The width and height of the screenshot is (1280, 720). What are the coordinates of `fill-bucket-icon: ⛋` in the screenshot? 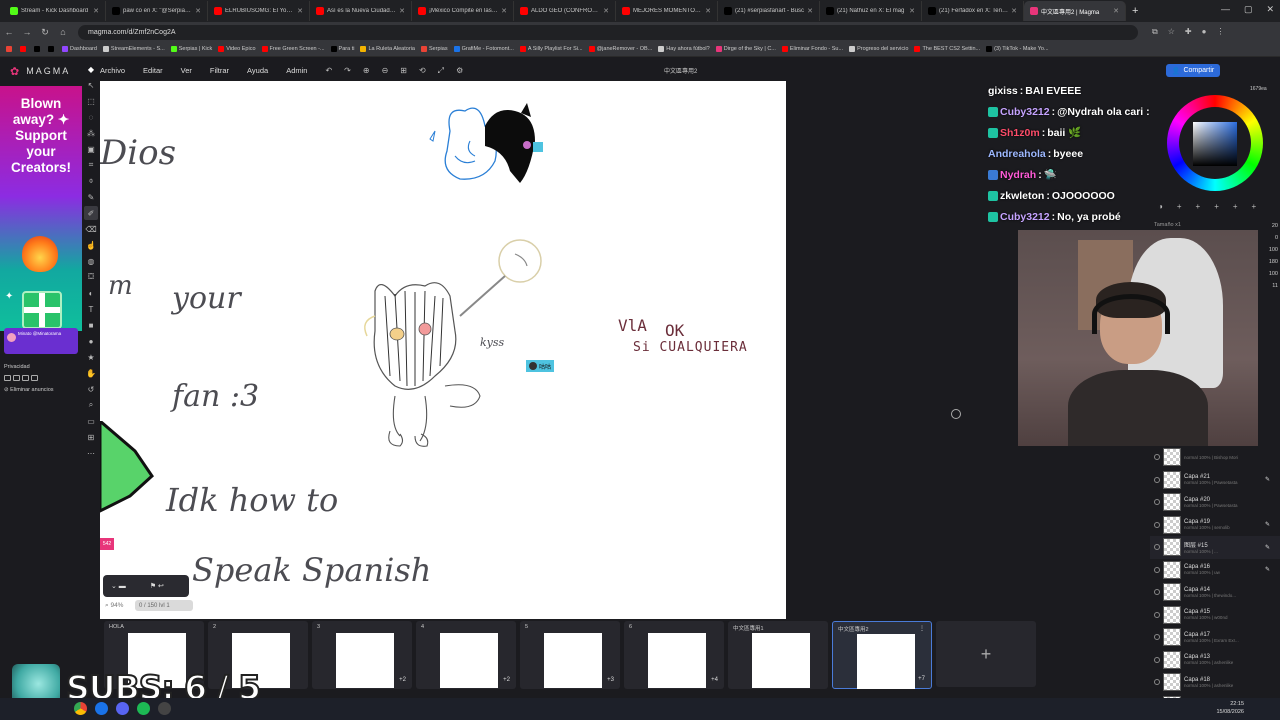 It's located at (91, 277).